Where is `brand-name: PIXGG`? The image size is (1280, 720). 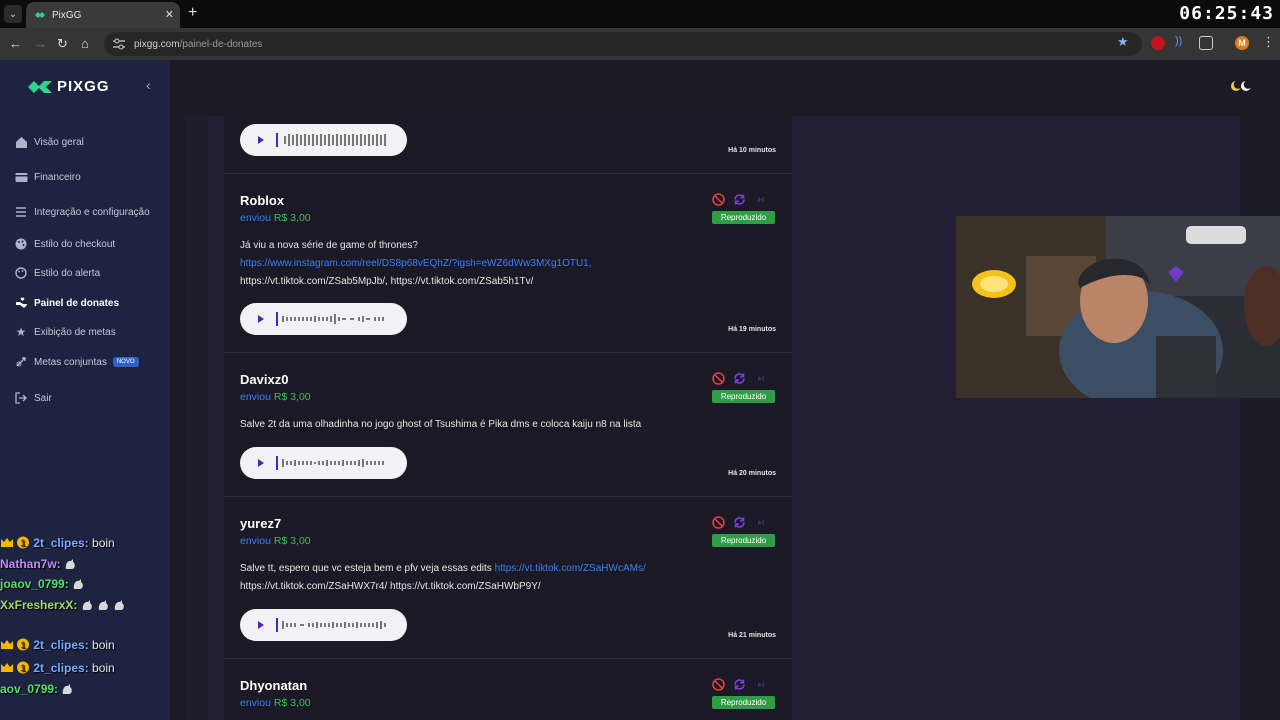 brand-name: PIXGG is located at coordinates (83, 86).